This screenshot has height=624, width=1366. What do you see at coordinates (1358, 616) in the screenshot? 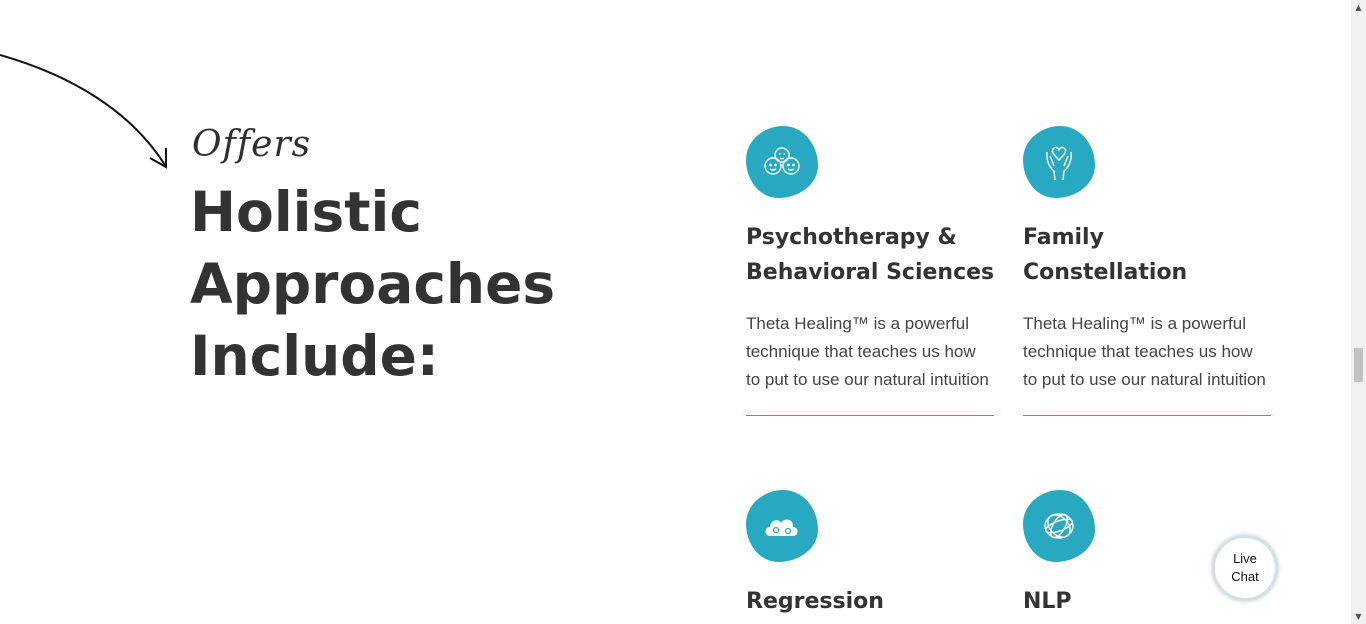
I see `scroll-down-arrow-icon: ▼` at bounding box center [1358, 616].